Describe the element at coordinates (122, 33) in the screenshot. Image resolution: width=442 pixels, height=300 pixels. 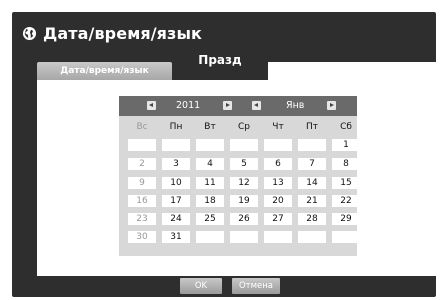
I see `dialog-title: Дата/время/язык` at that location.